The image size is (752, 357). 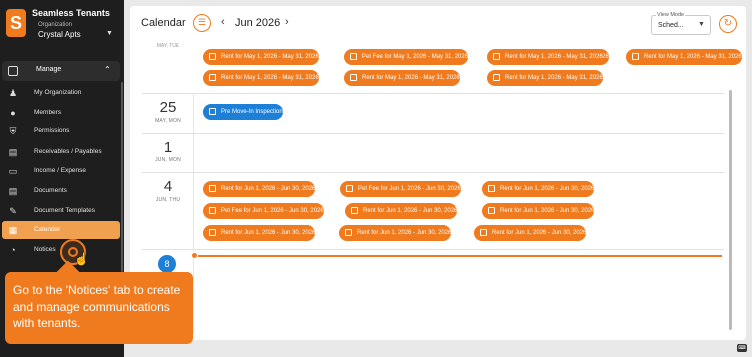 What do you see at coordinates (50, 190) in the screenshot?
I see `sidebar-item-label: Documents` at bounding box center [50, 190].